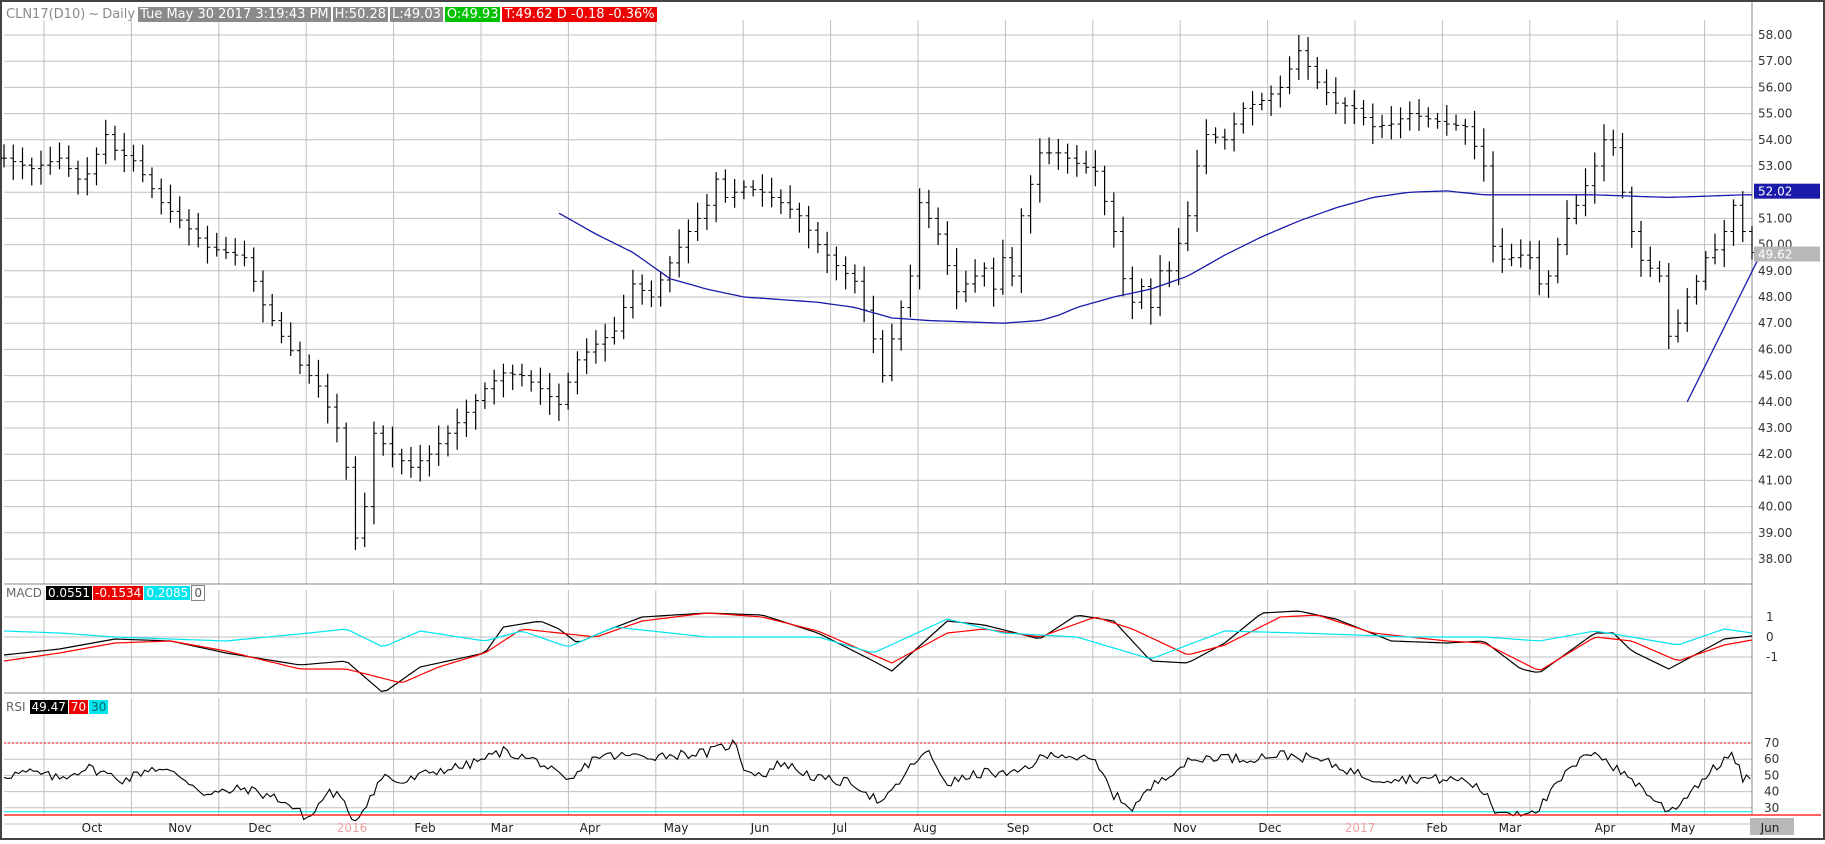 The image size is (1825, 844). I want to click on macd-legend: MACD 0.0551 -0.1534 0.2085 0, so click(106, 592).